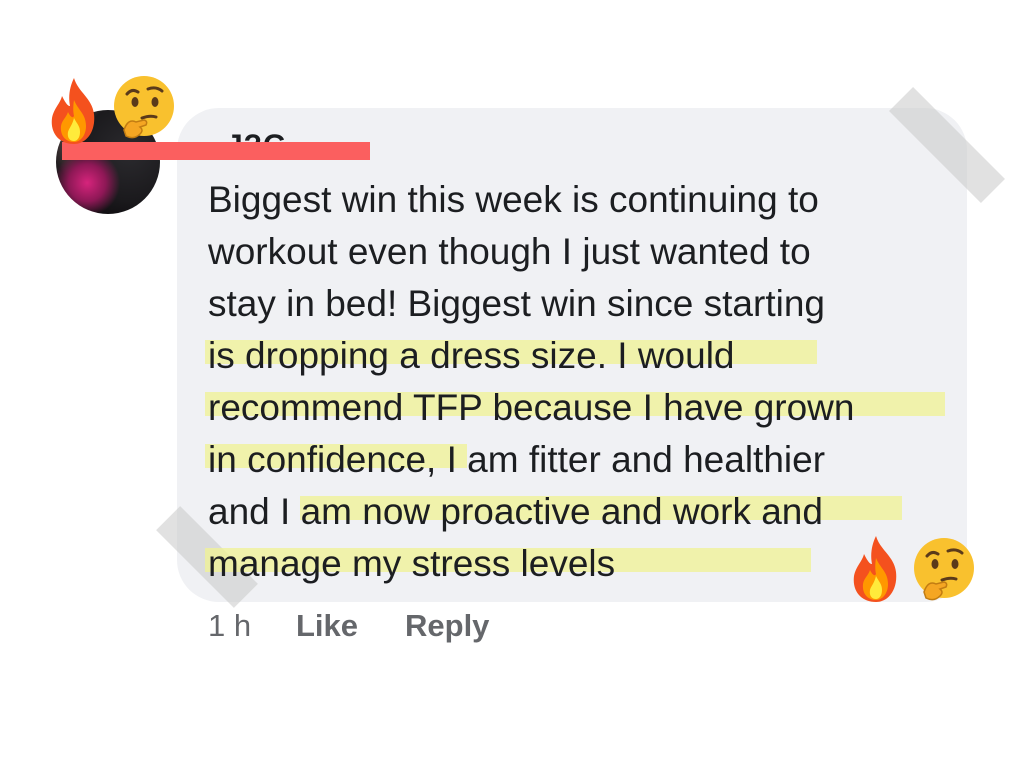  What do you see at coordinates (229, 626) in the screenshot?
I see `comment-timestamp: 1 h` at bounding box center [229, 626].